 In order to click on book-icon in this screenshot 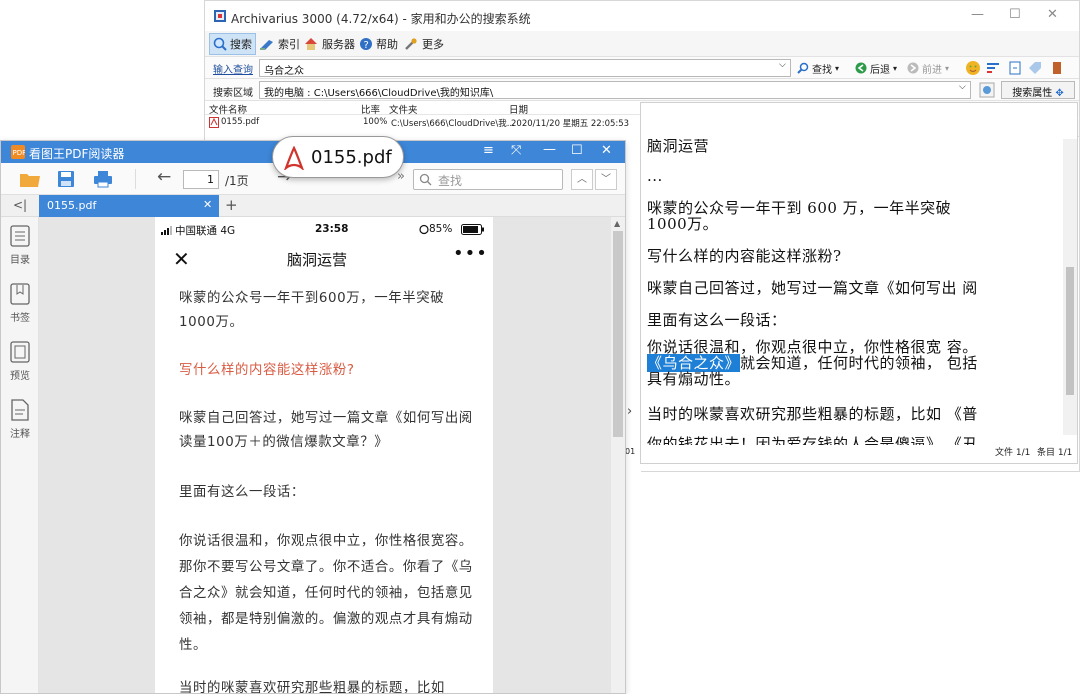, I will do `click(1057, 68)`.